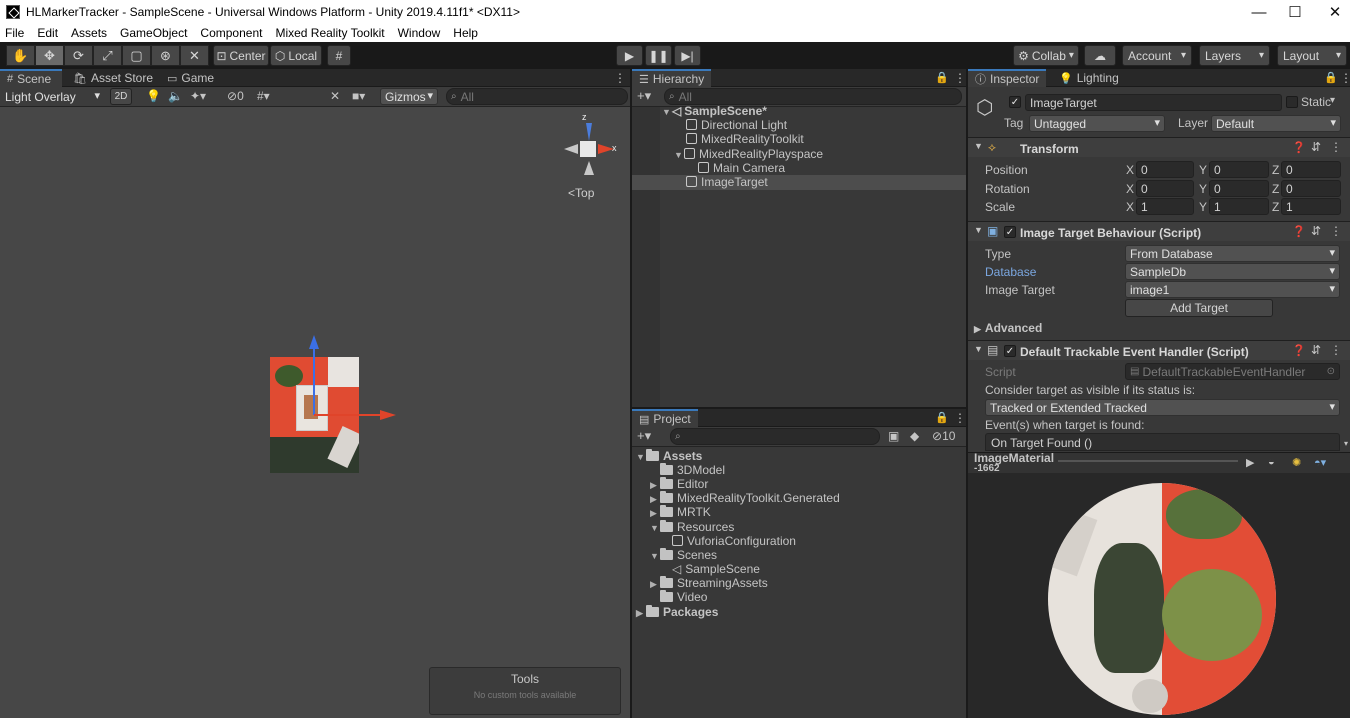 Image resolution: width=1350 pixels, height=718 pixels. Describe the element at coordinates (1008, 328) in the screenshot. I see `advanced-foldout: ▶ Advanced` at that location.